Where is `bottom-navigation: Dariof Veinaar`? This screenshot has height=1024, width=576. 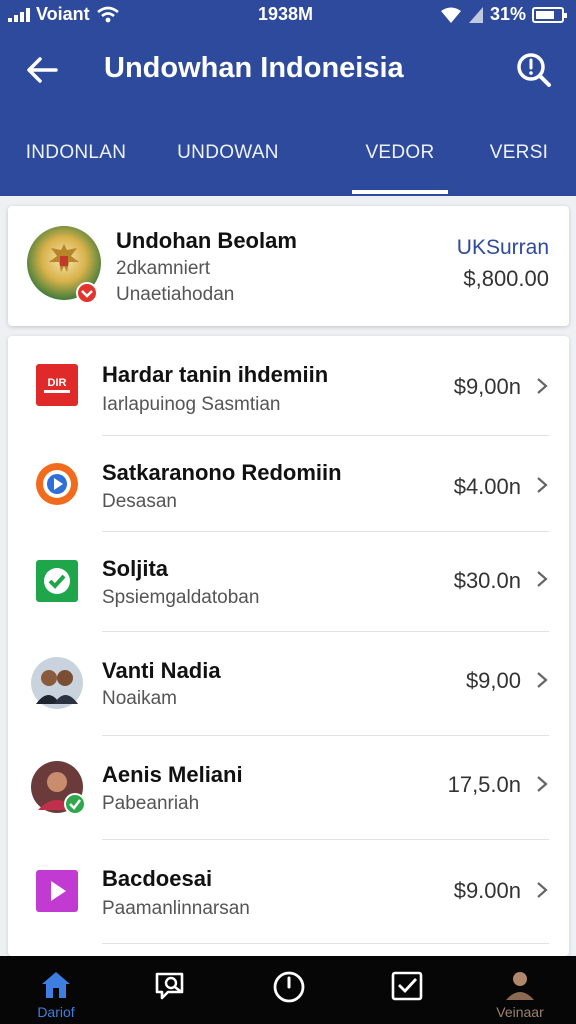
bottom-navigation: Dariof Veinaar is located at coordinates (288, 990).